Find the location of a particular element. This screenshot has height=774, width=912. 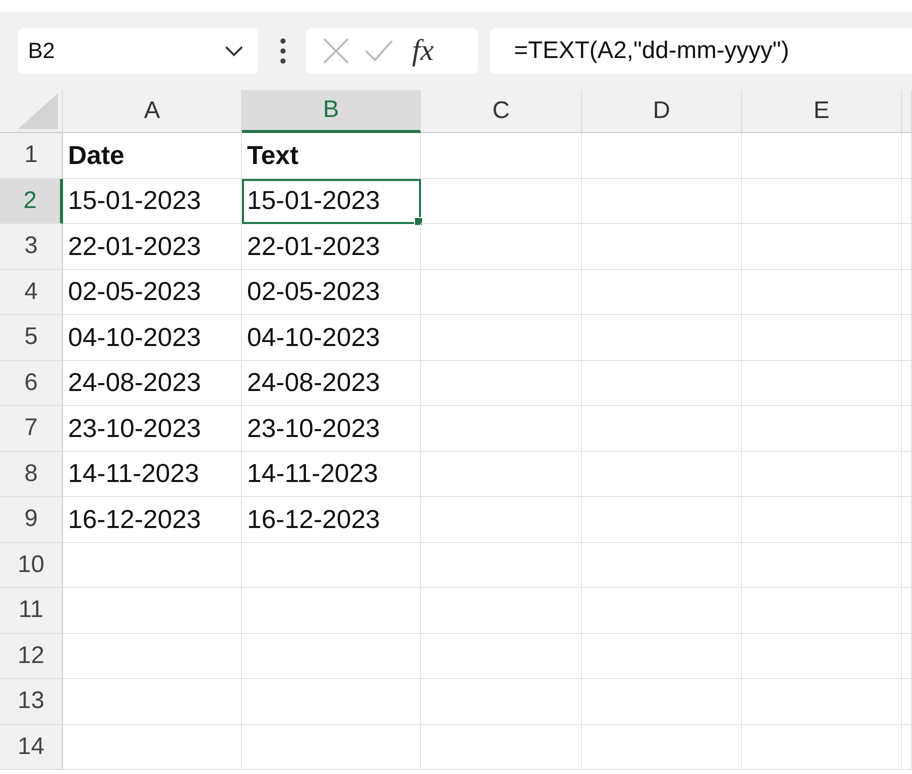

column-header: B is located at coordinates (331, 111).